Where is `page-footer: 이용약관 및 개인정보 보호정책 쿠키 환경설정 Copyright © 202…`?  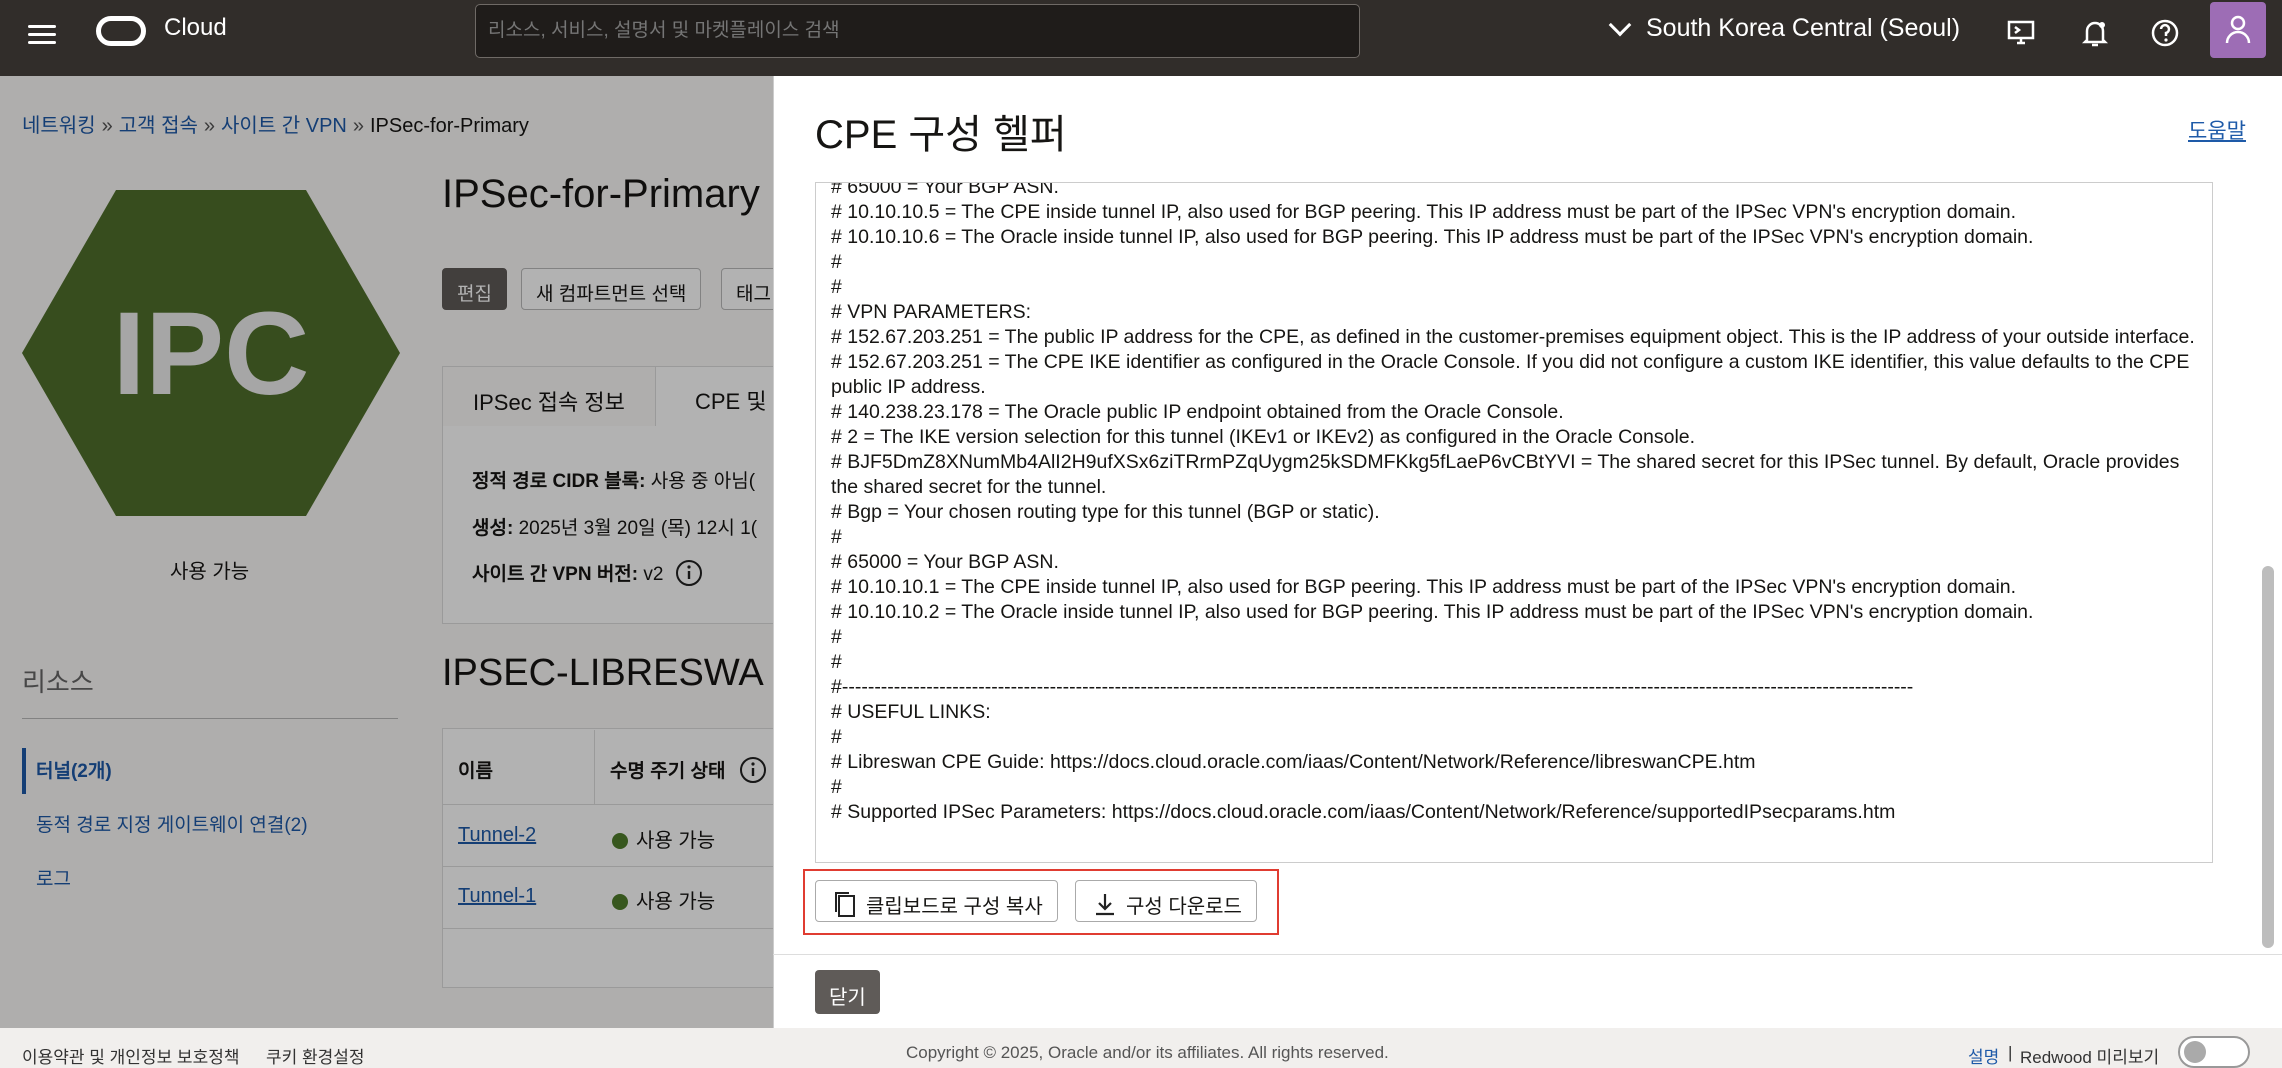
page-footer: 이용약관 및 개인정보 보호정책 쿠키 환경설정 Copyright © 202… is located at coordinates (1141, 1048).